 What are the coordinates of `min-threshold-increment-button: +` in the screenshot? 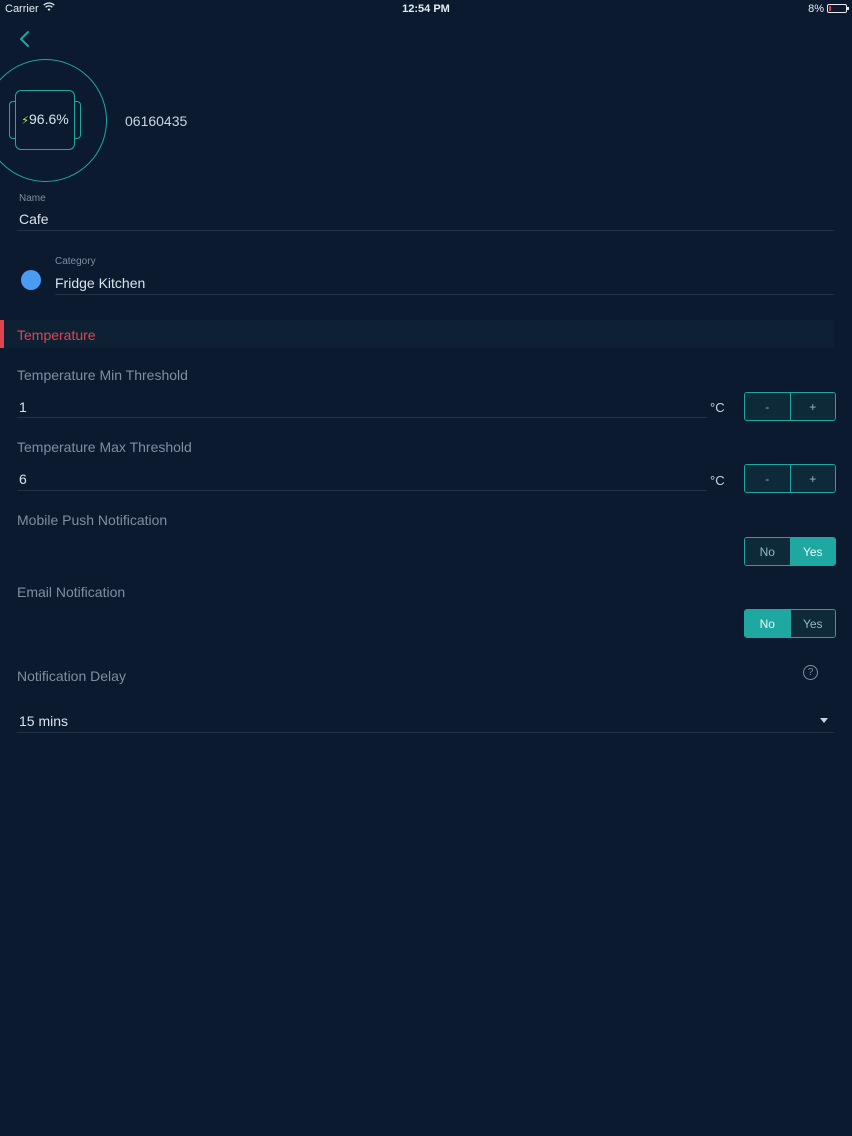 It's located at (812, 406).